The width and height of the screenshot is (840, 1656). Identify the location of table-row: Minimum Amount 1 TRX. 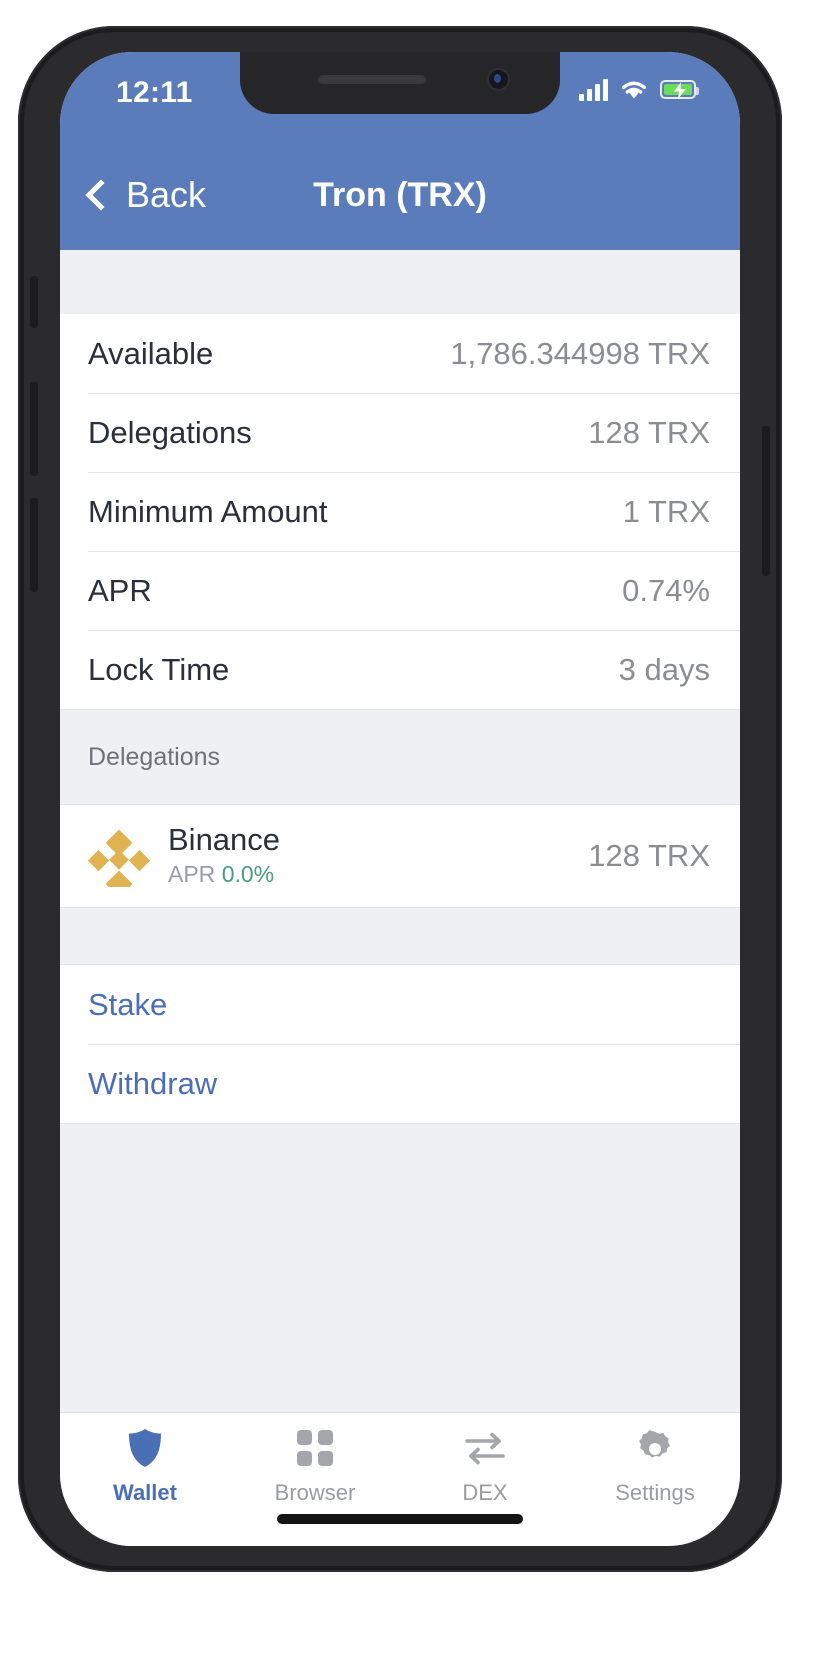
(400, 511).